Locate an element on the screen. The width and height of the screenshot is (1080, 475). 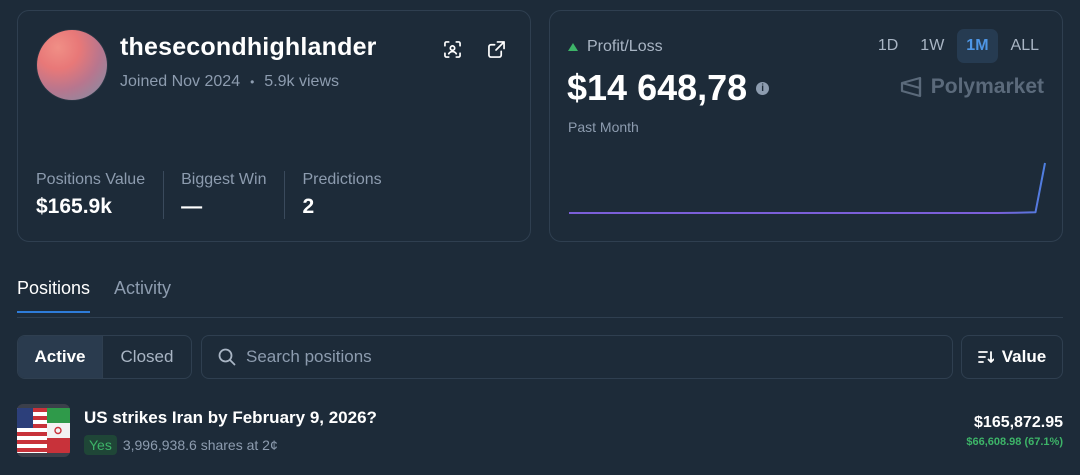
external-link-icon is located at coordinates (496, 49).